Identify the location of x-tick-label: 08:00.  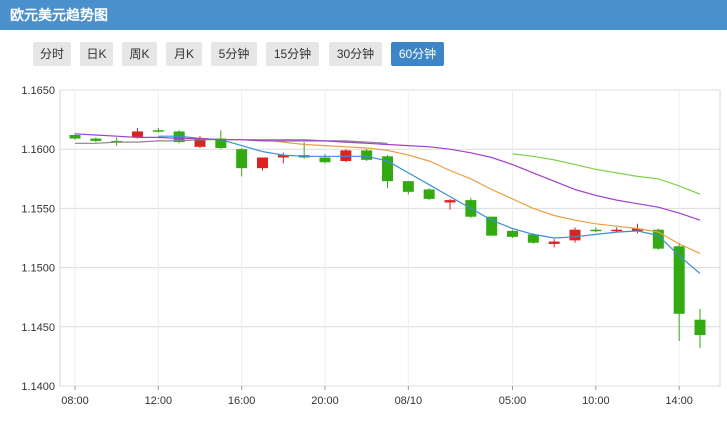
(75, 401).